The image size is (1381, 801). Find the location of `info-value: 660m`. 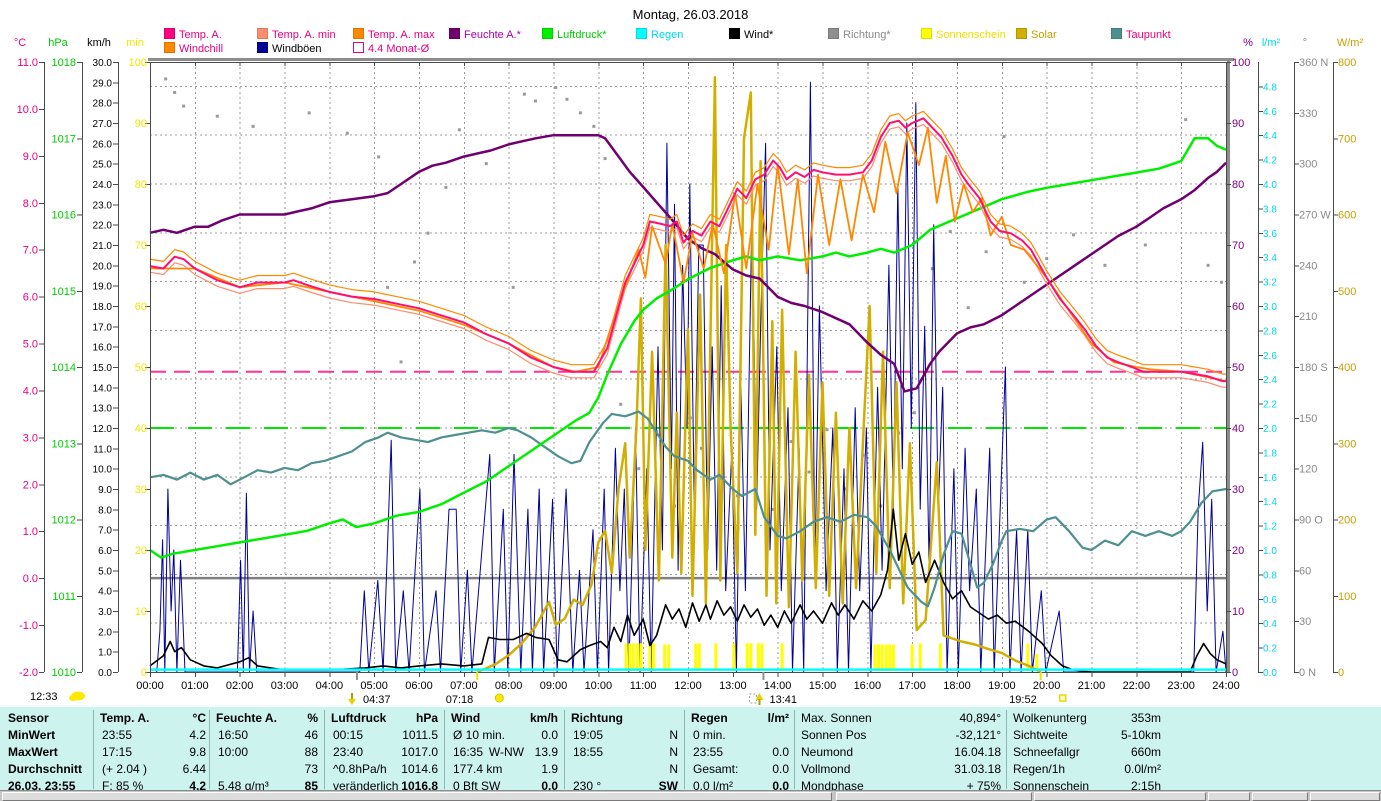

info-value: 660m is located at coordinates (1145, 752).